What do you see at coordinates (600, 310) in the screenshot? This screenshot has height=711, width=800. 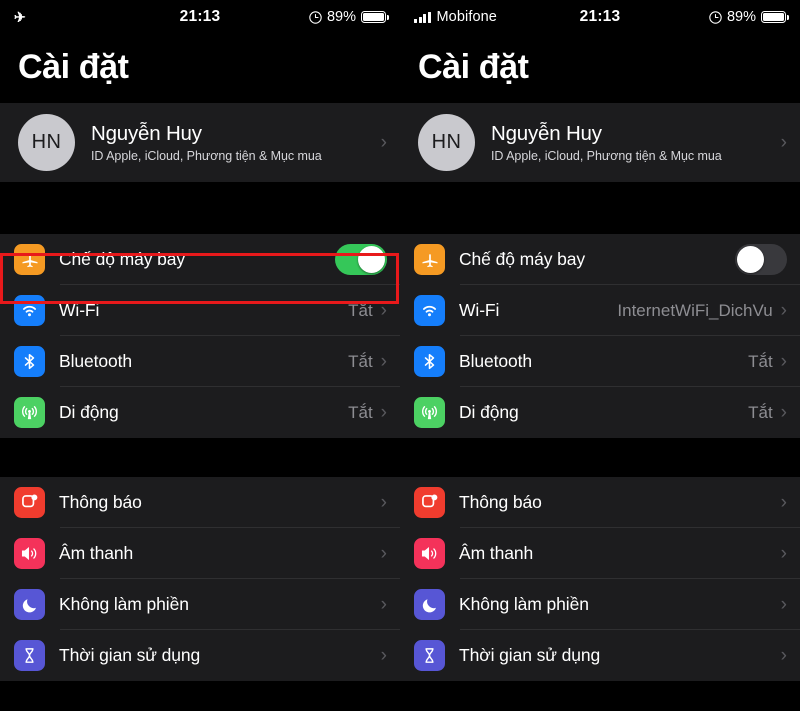 I see `settings-row-wi-fi: Wi-Fi InternetWiFi_DichVu ›` at bounding box center [600, 310].